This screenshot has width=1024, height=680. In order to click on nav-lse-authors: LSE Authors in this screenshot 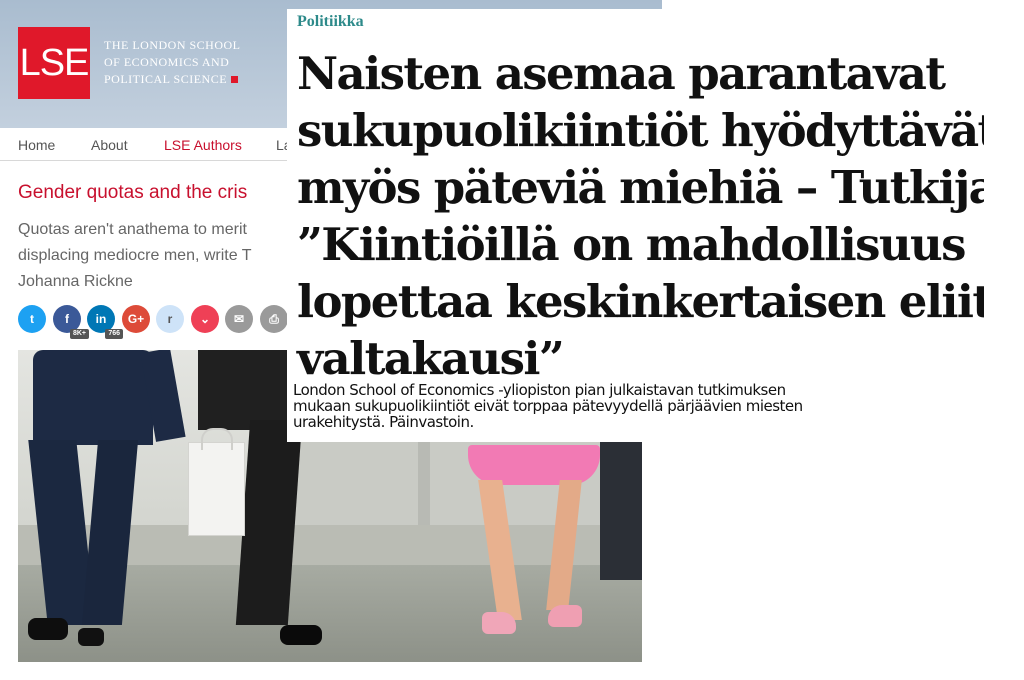, I will do `click(203, 145)`.